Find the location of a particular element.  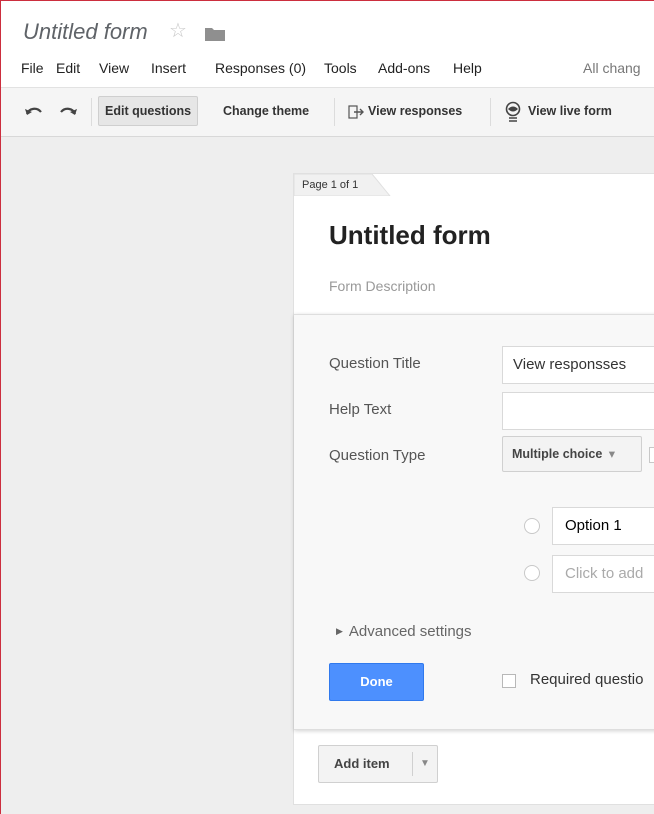

help-text-input is located at coordinates (578, 411).